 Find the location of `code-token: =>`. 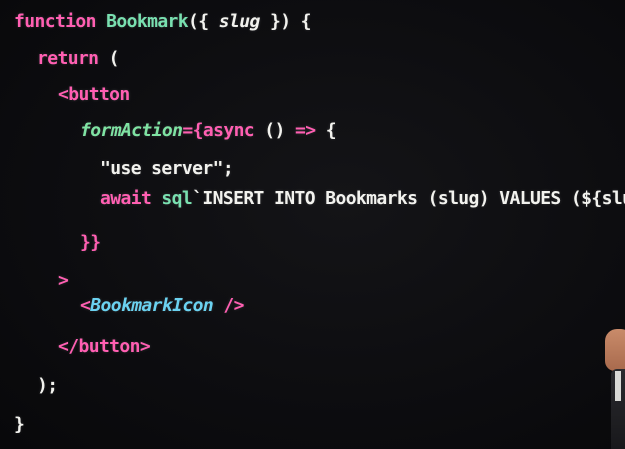

code-token: => is located at coordinates (305, 130).